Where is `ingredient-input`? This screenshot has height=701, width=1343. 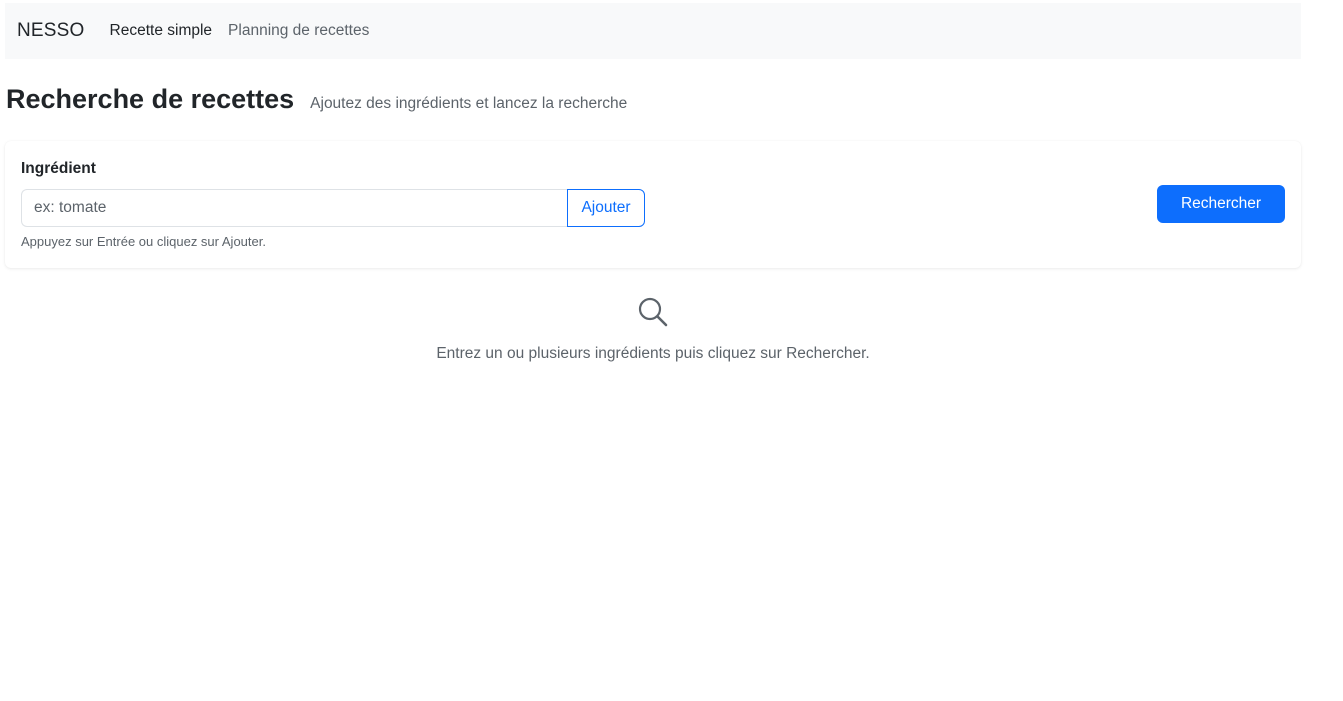
ingredient-input is located at coordinates (294, 208).